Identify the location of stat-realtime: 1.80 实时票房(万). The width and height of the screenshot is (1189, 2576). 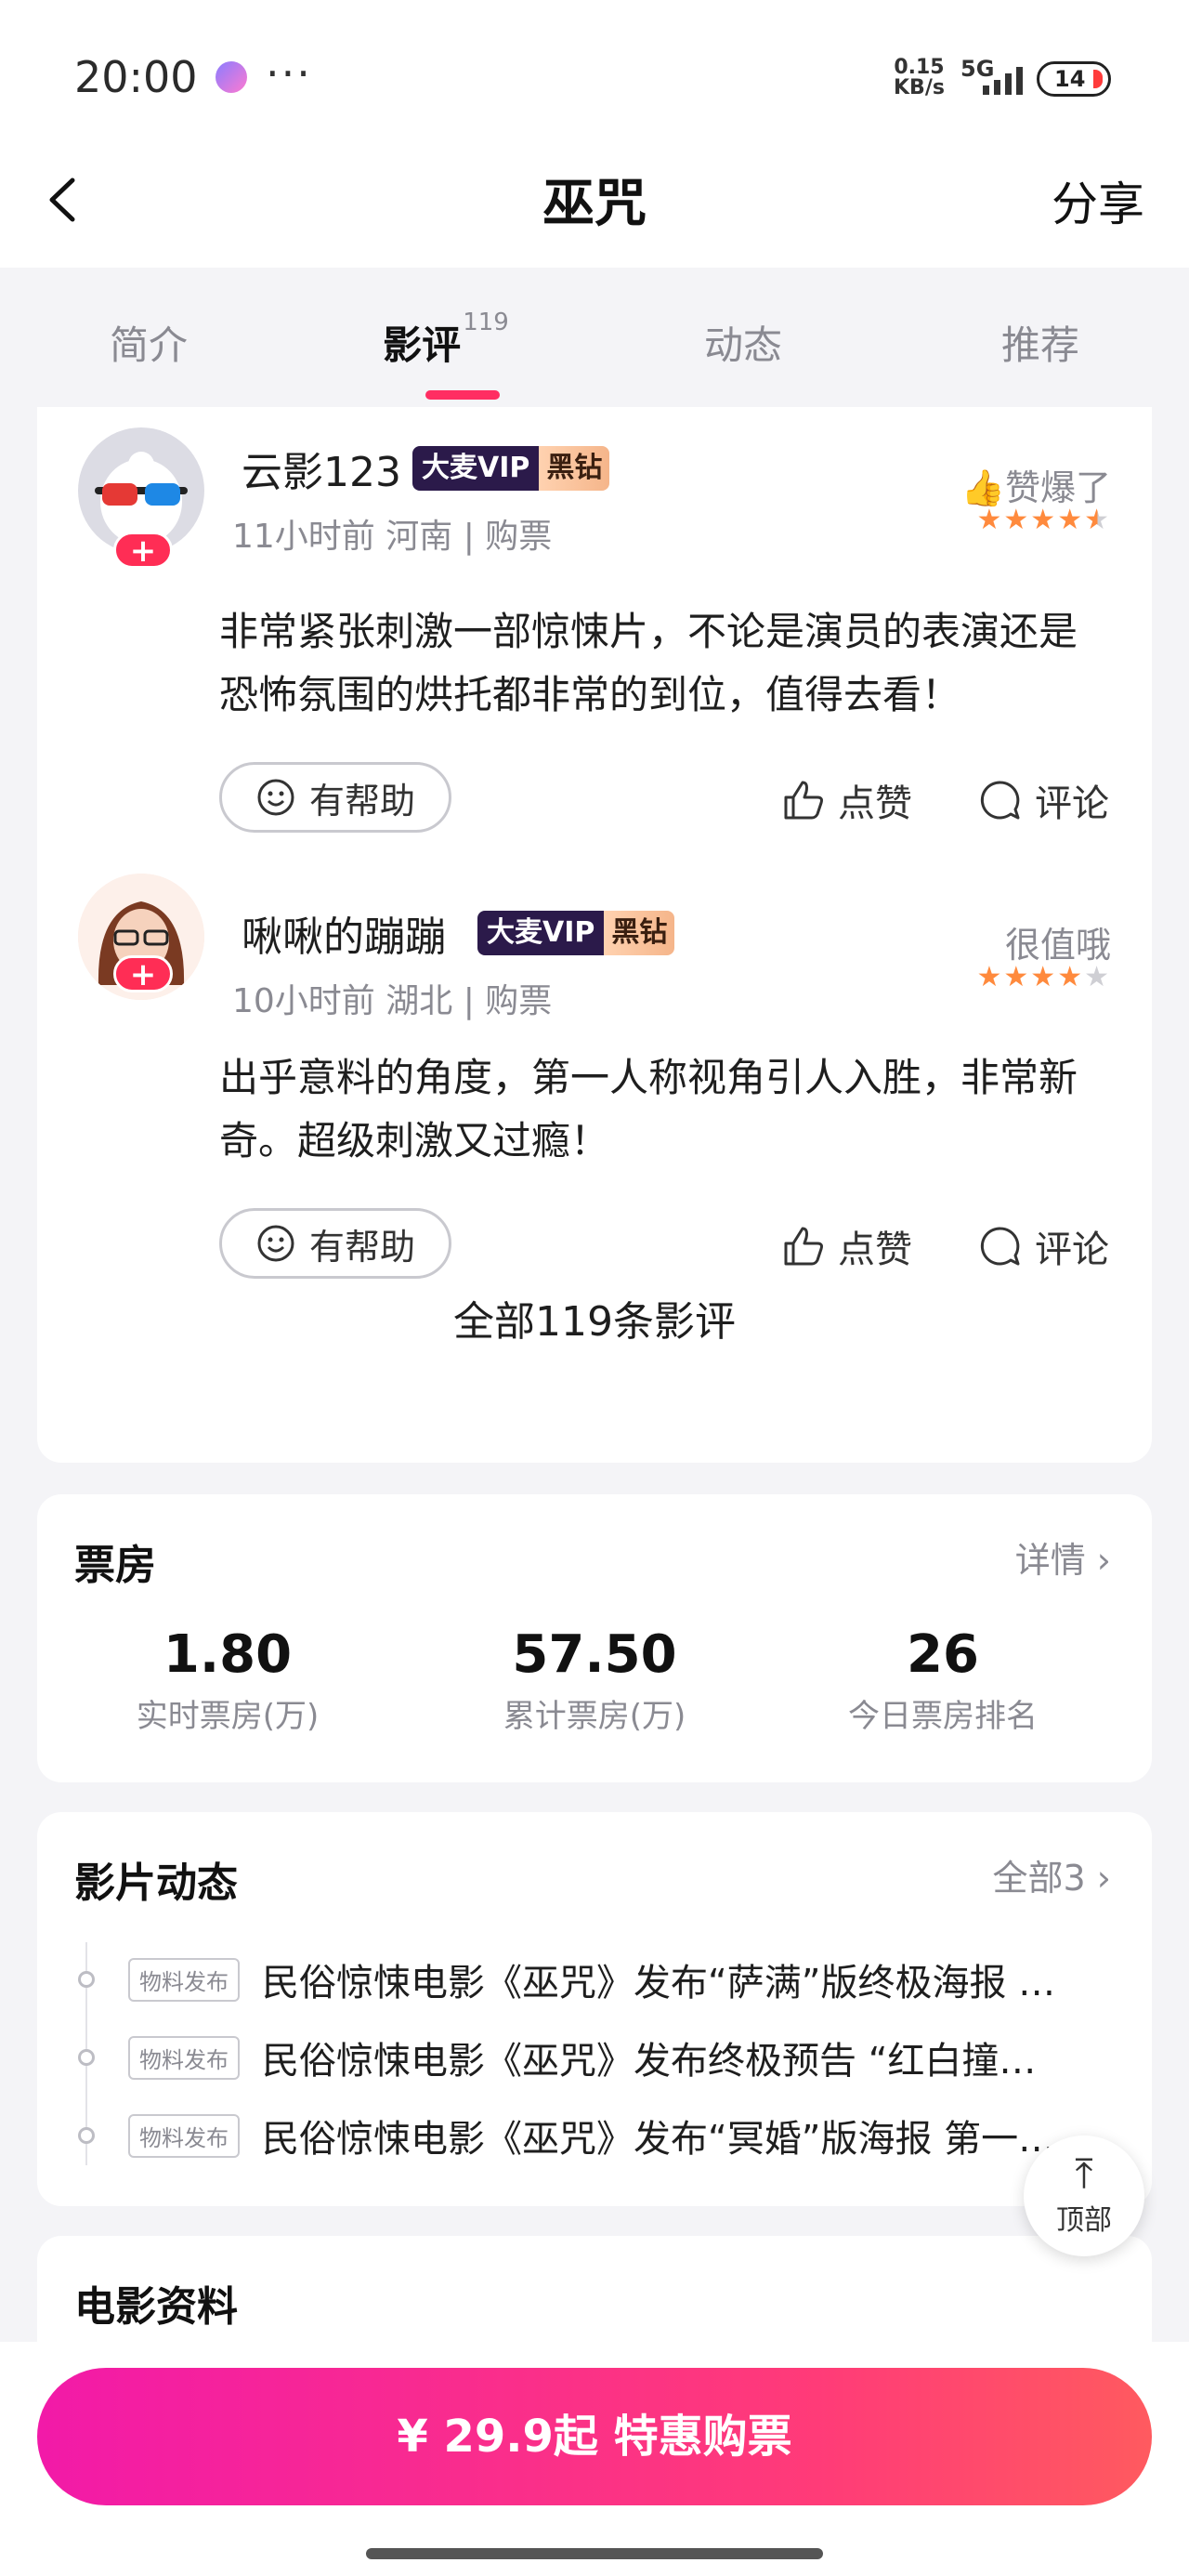
(227, 1680).